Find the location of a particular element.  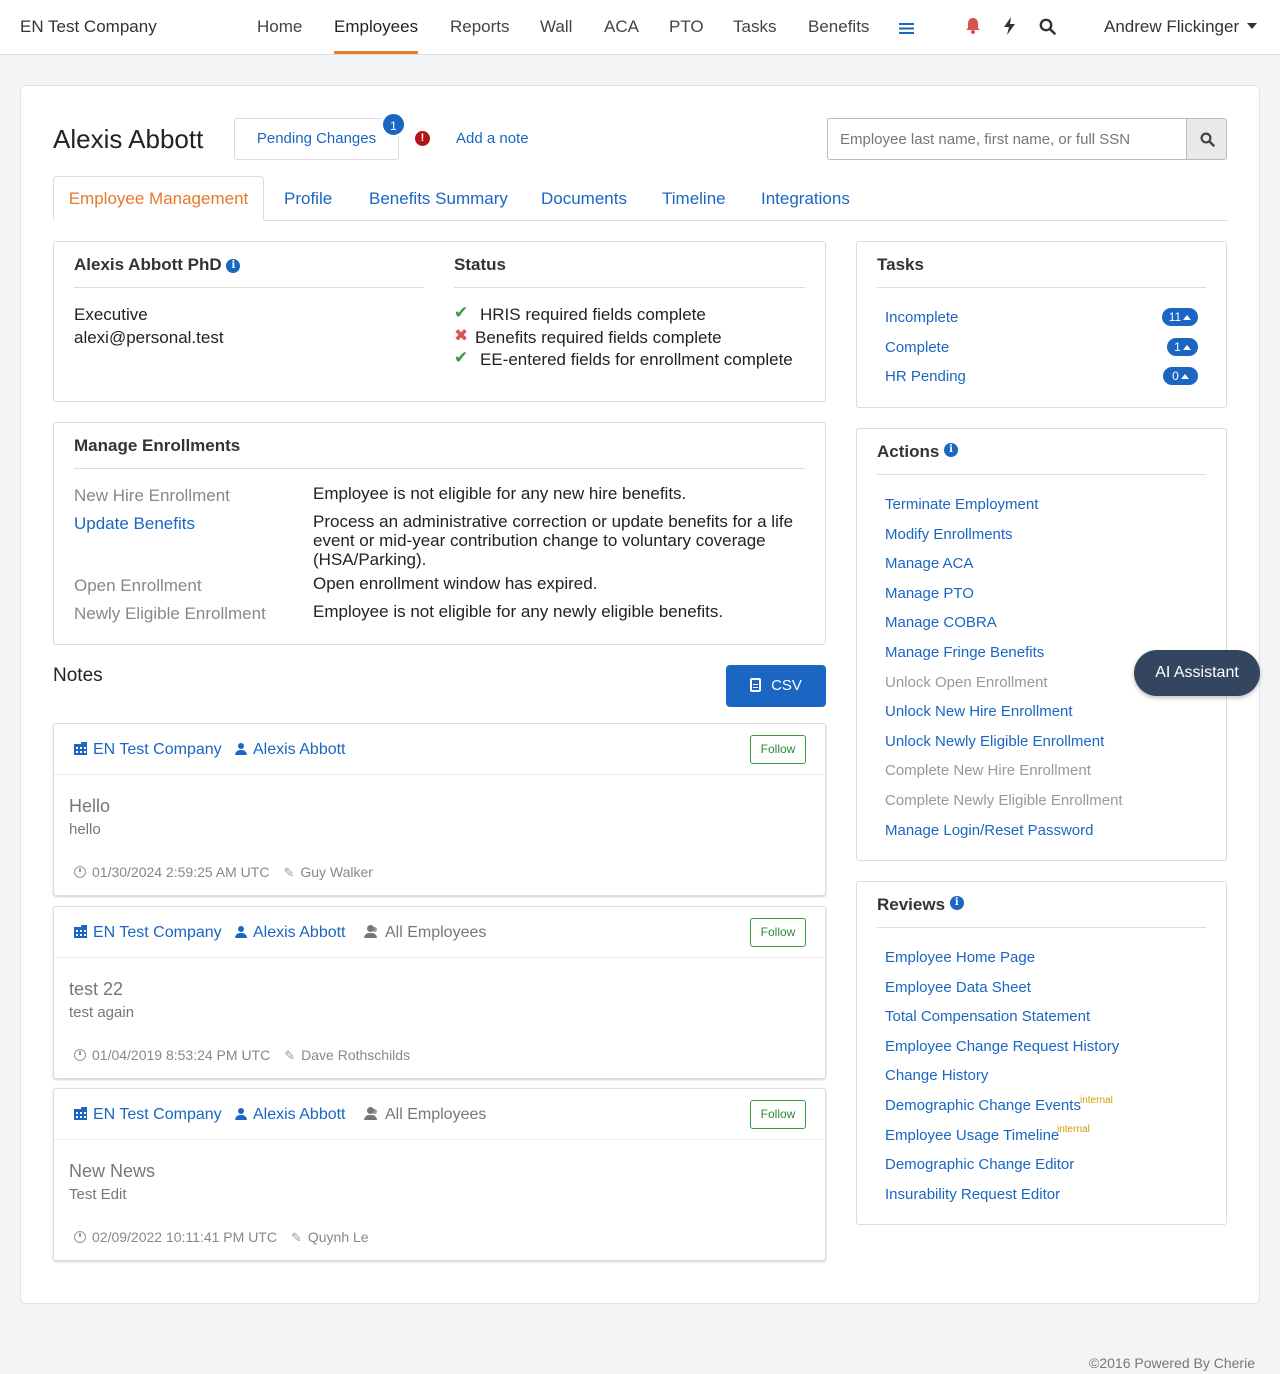

nav-aca: ACA is located at coordinates (621, 27).